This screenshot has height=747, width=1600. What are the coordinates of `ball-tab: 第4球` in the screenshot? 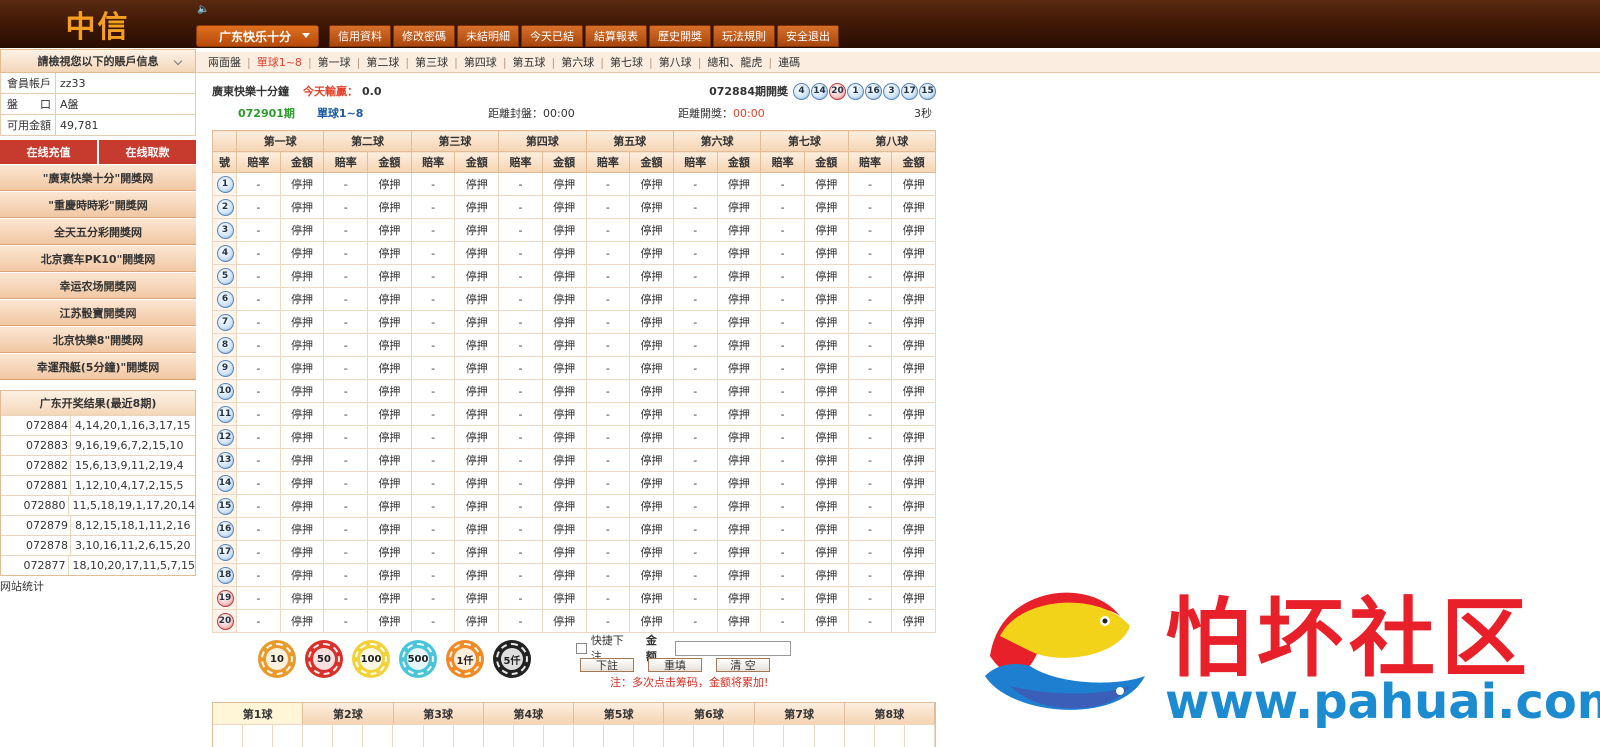 It's located at (529, 713).